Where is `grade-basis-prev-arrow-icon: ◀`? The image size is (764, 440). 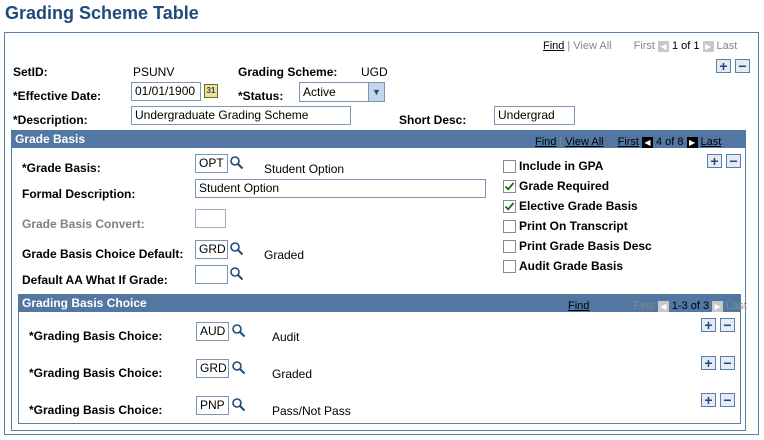 grade-basis-prev-arrow-icon: ◀ is located at coordinates (647, 142).